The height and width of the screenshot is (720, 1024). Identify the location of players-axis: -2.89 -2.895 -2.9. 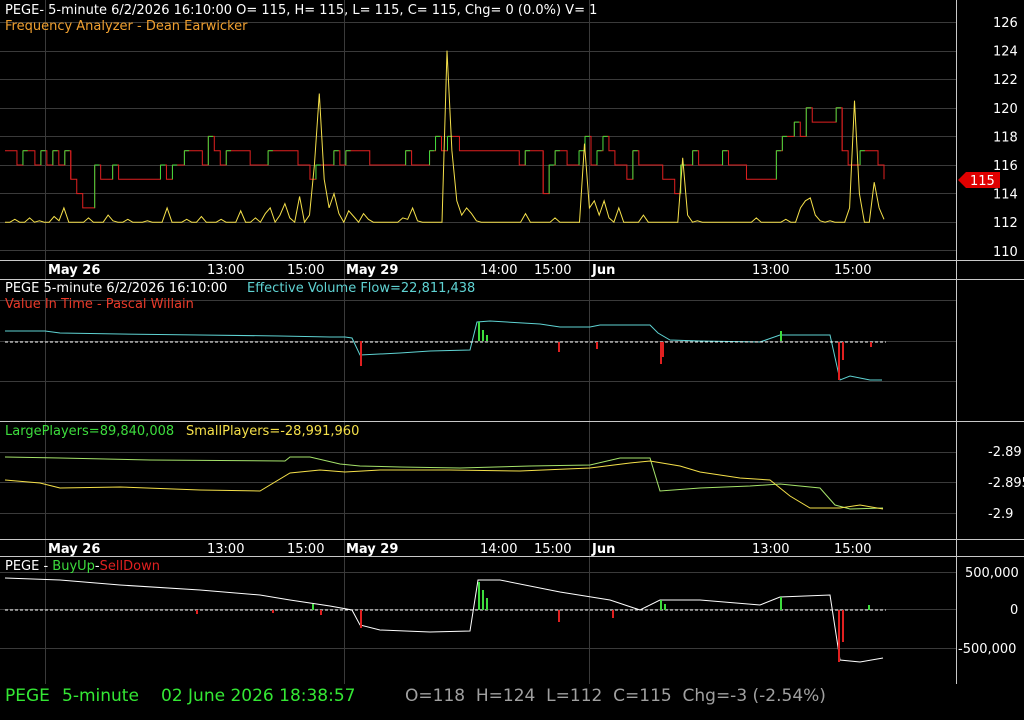
(1006, 483).